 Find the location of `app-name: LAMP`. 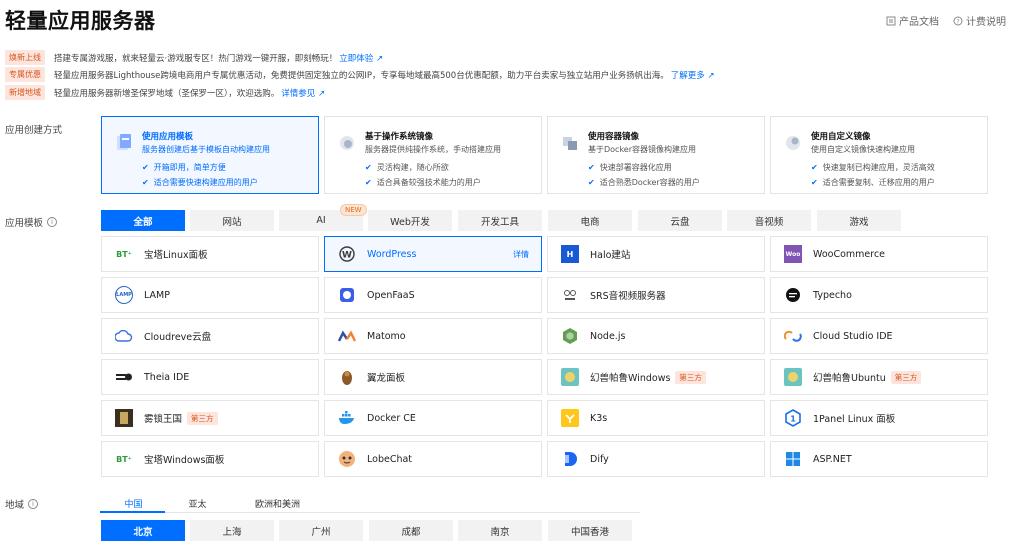

app-name: LAMP is located at coordinates (157, 295).